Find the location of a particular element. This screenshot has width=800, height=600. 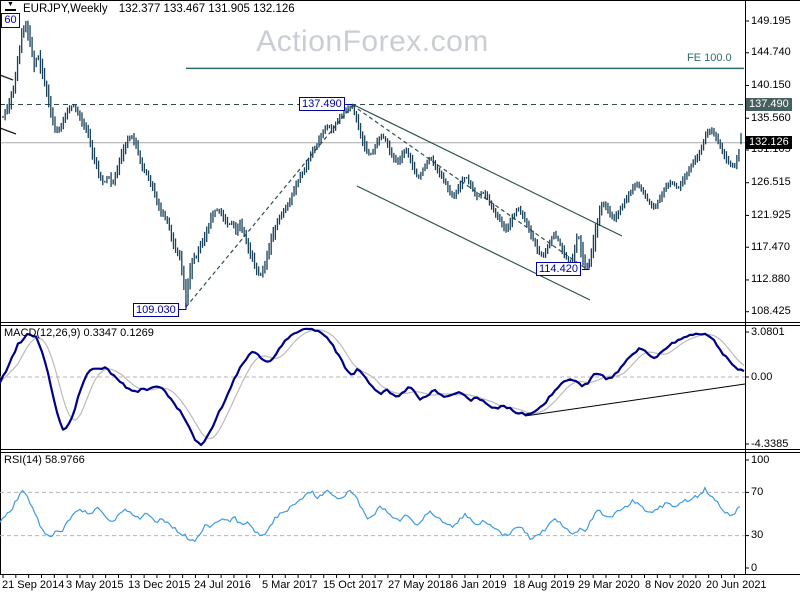

y-axis-label: 112.880 is located at coordinates (770, 279).